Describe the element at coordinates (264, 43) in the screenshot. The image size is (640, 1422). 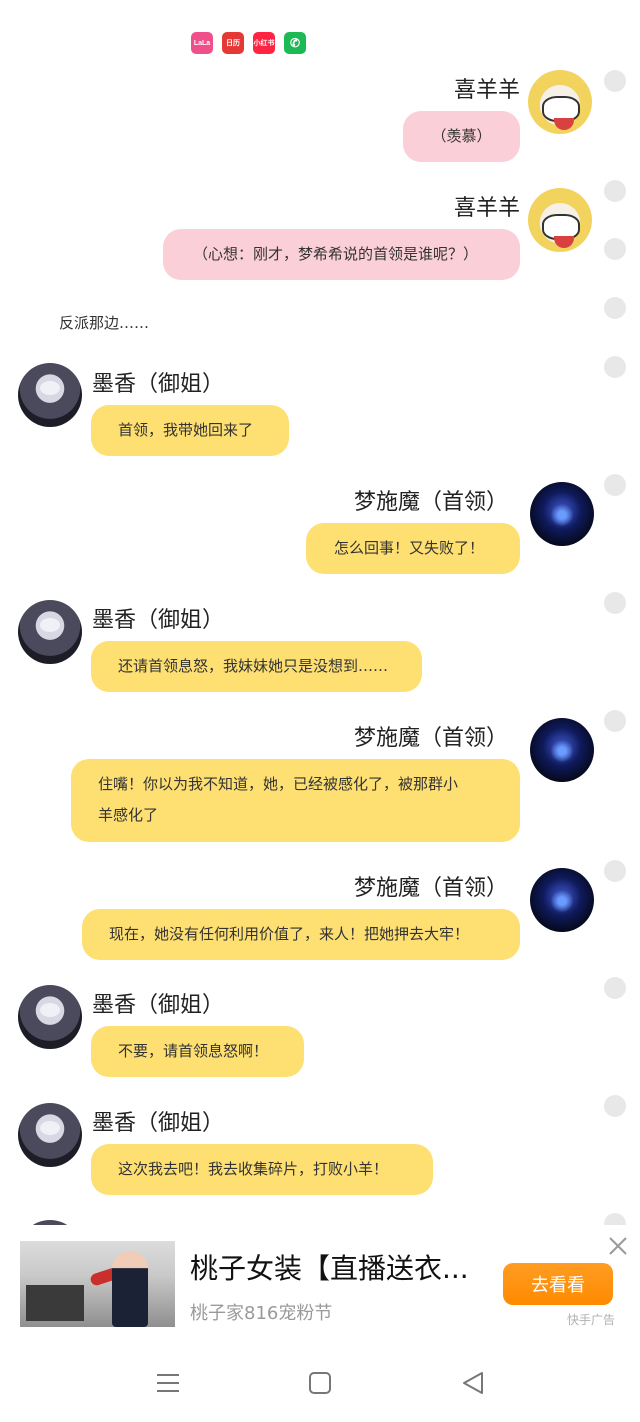
I see `xiaohongshu-app-icon: 小红书` at that location.